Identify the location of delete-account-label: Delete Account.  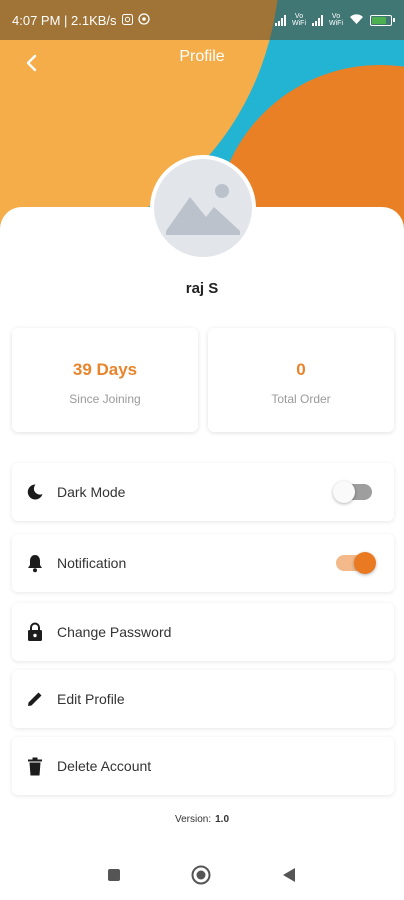
(104, 766).